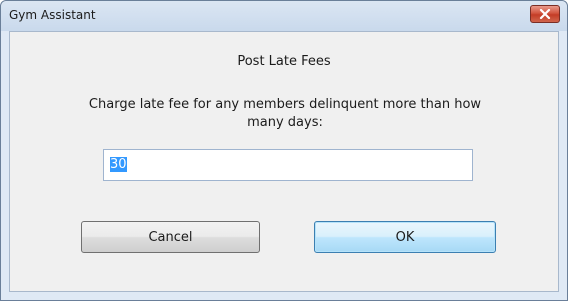  I want to click on title-bar: Gym Assistant, so click(284, 16).